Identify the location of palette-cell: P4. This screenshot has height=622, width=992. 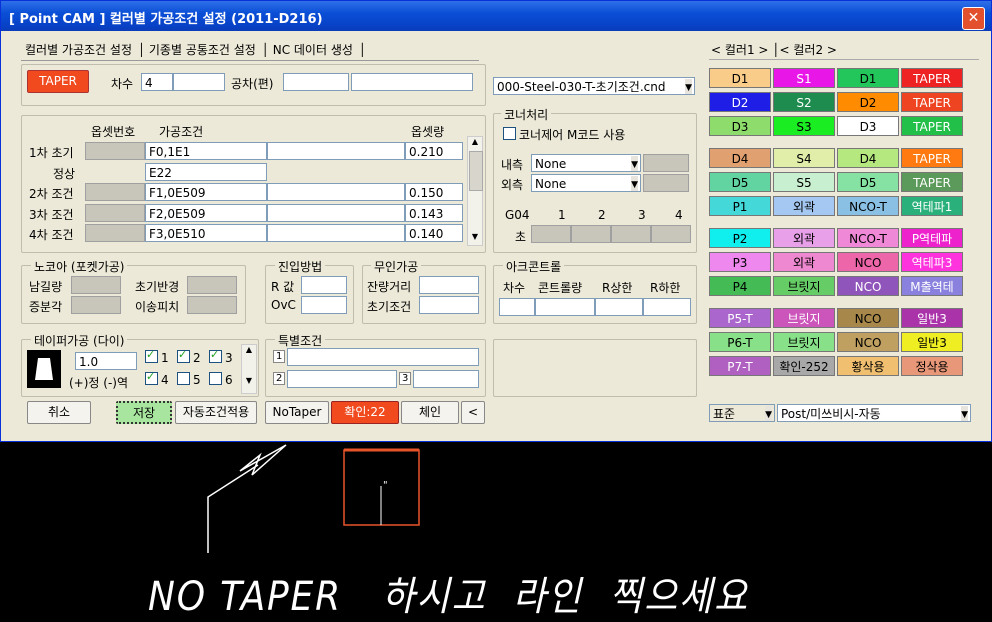
(740, 286).